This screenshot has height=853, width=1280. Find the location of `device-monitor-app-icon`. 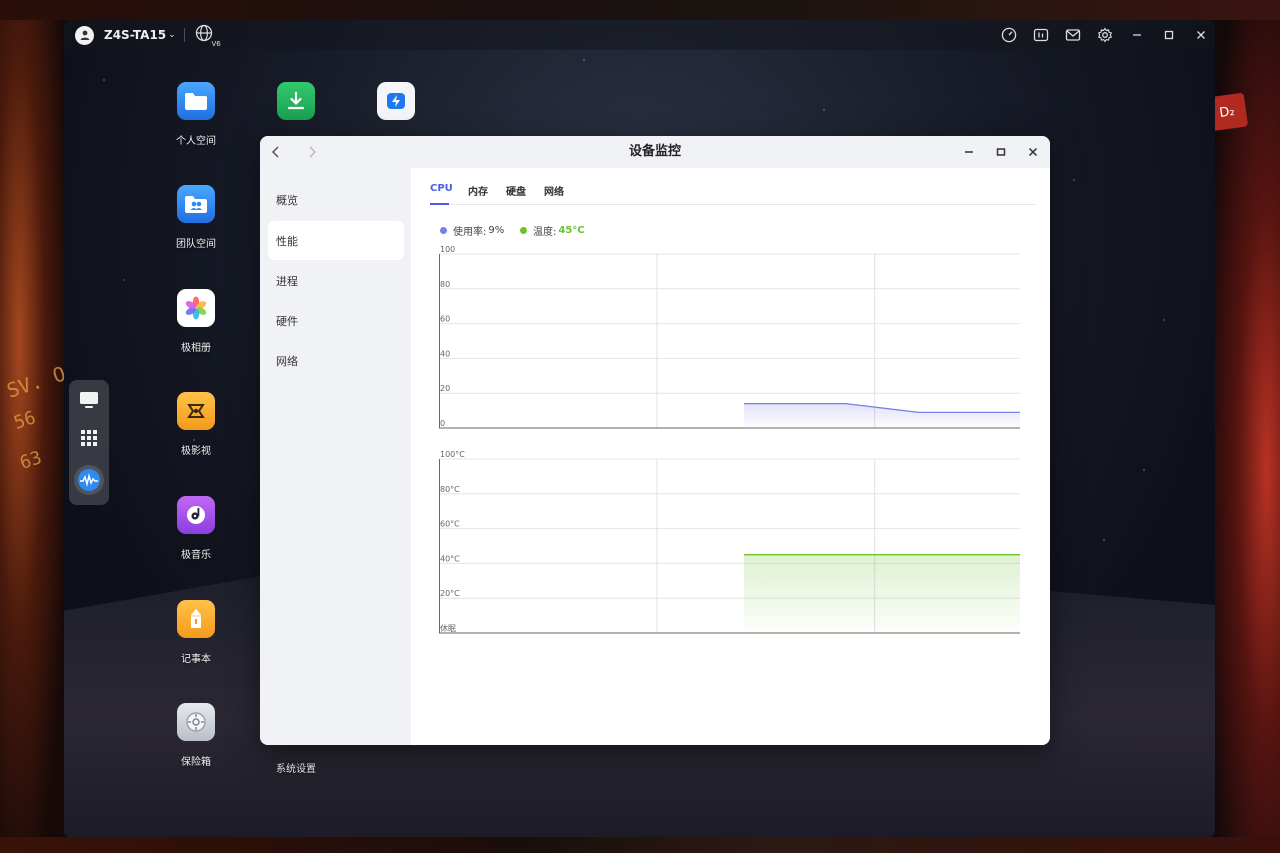

device-monitor-app-icon is located at coordinates (89, 480).